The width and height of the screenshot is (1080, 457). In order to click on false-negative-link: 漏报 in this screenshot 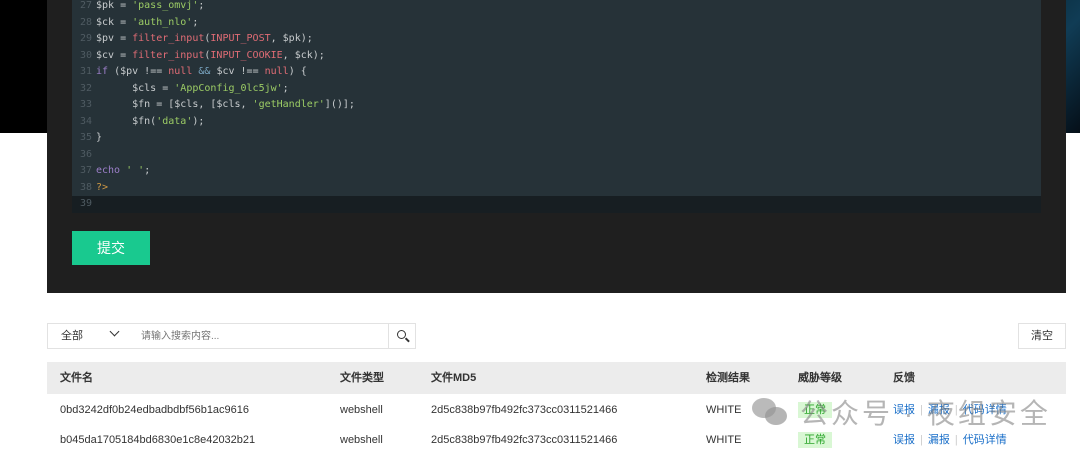, I will do `click(939, 440)`.